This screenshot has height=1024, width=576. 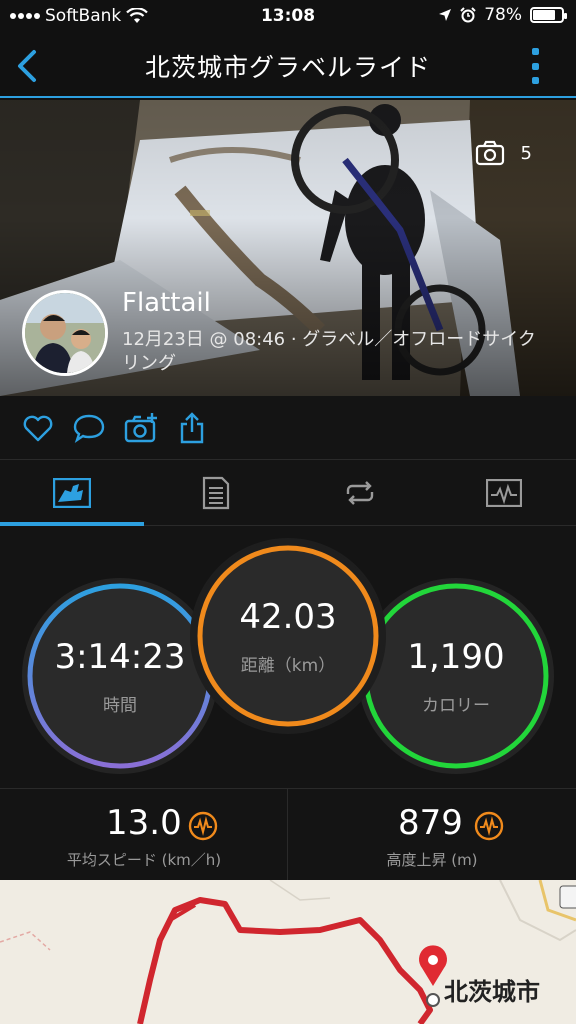 I want to click on tab-charts, so click(x=504, y=493).